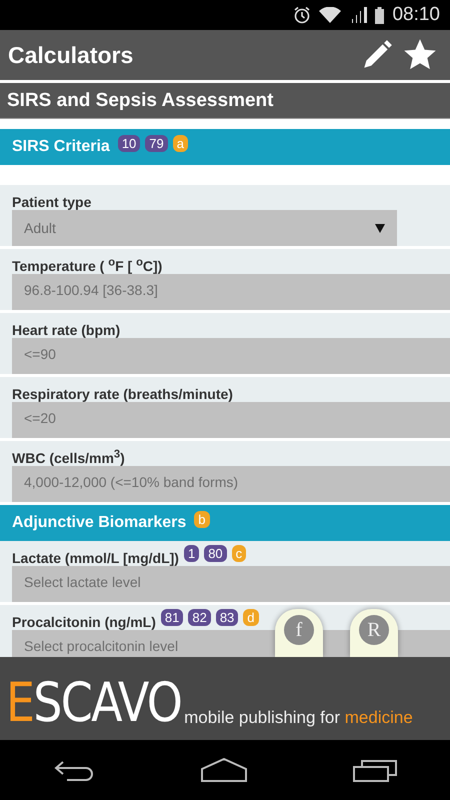  Describe the element at coordinates (140, 101) in the screenshot. I see `page-title: SIRS and Sepsis Assessment` at that location.